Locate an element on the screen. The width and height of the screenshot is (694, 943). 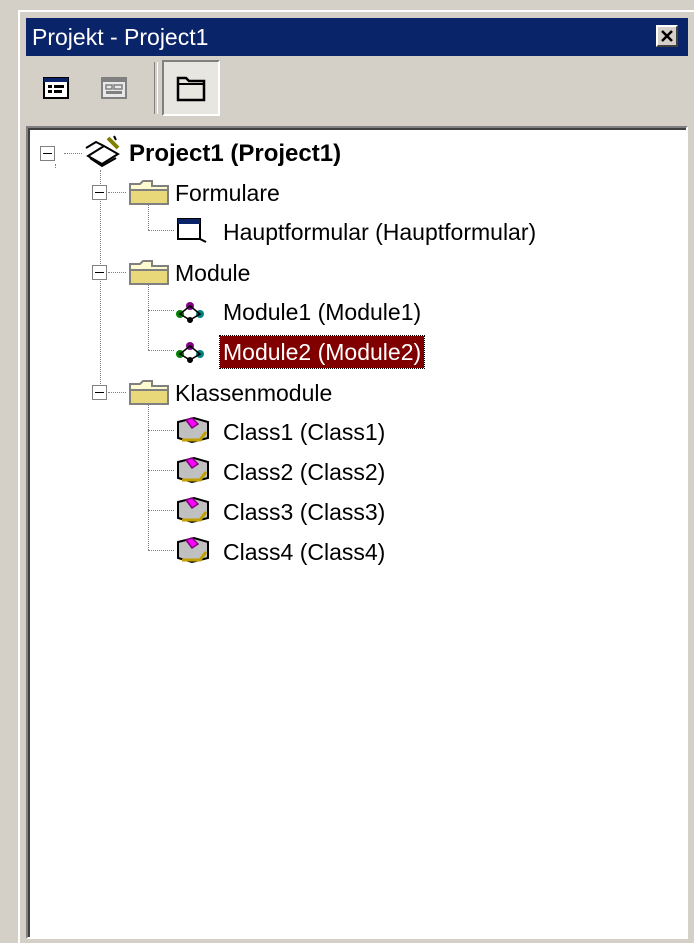
view-object-icon is located at coordinates (114, 88).